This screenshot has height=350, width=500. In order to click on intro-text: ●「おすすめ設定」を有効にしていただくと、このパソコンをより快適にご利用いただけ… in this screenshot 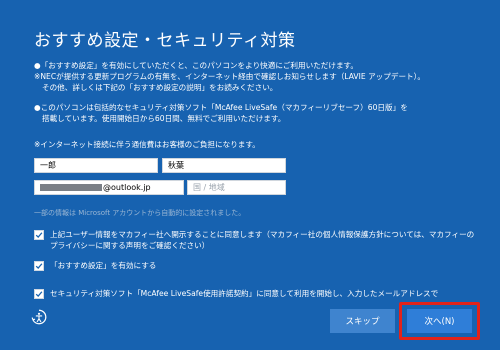, I will do `click(230, 76)`.